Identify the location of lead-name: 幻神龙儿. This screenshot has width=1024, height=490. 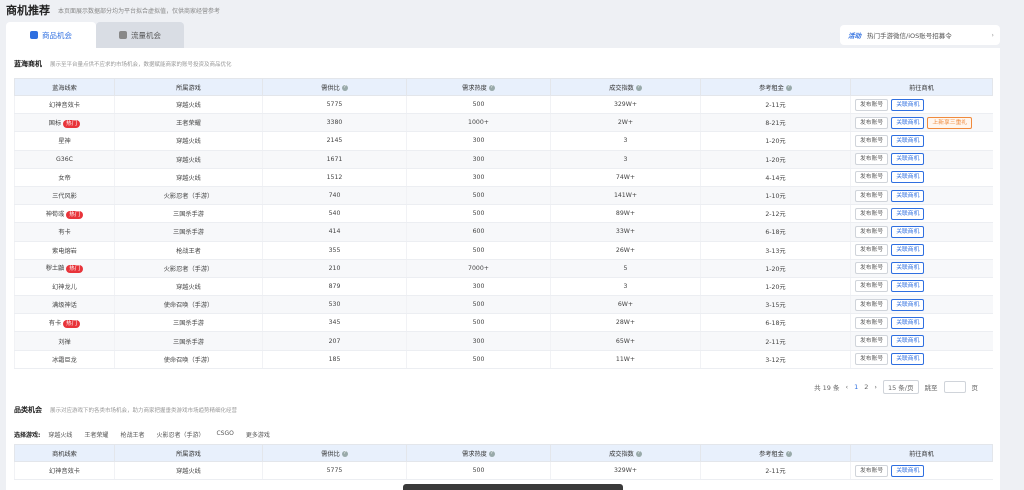
(64, 287).